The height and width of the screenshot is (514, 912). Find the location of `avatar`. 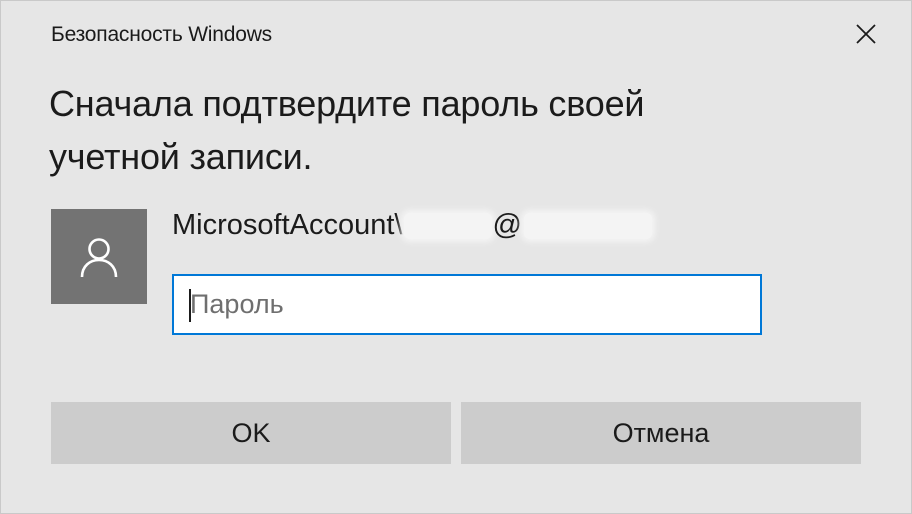

avatar is located at coordinates (99, 256).